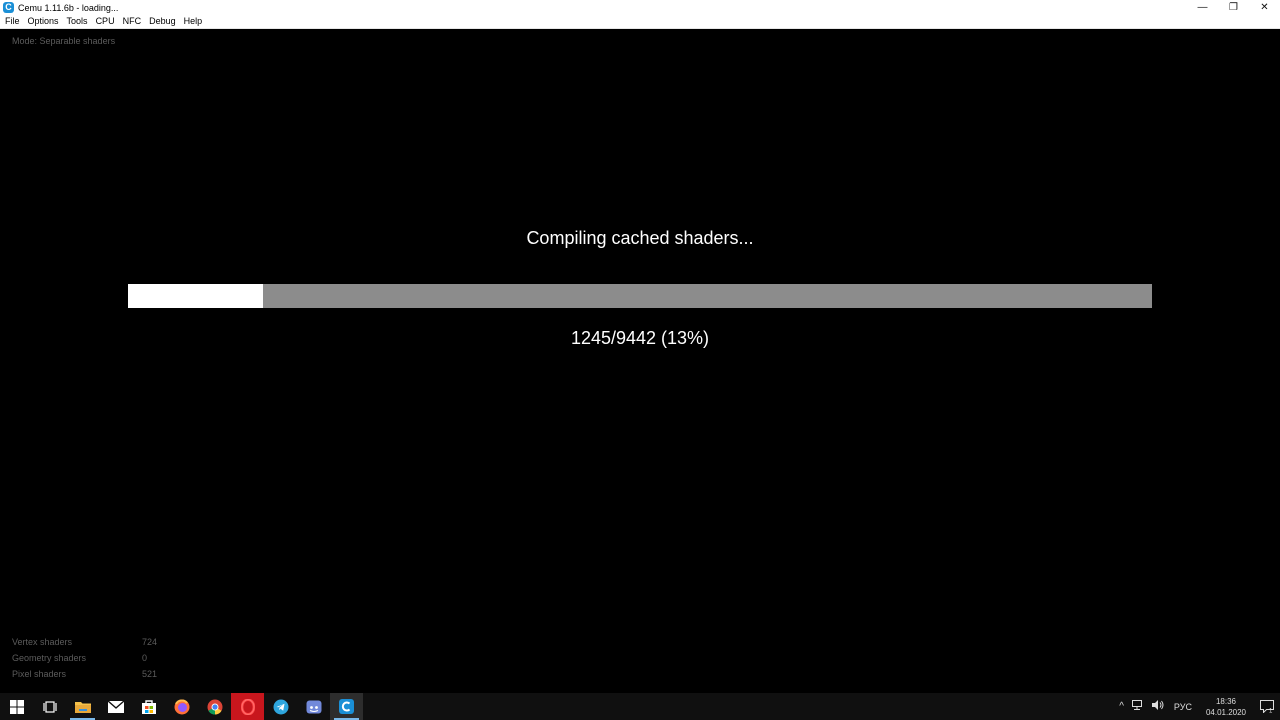 The image size is (1280, 720). What do you see at coordinates (640, 22) in the screenshot?
I see `menu-bar: File Options Tools CPU NFC Debug Help` at bounding box center [640, 22].